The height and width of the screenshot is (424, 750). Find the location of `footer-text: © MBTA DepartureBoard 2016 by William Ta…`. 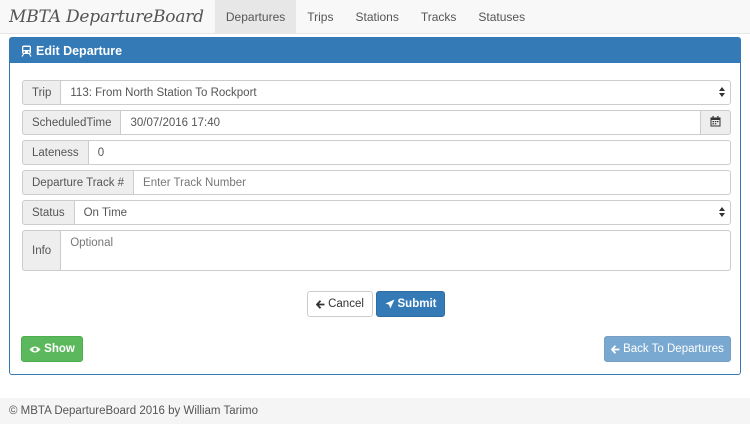

footer-text: © MBTA DepartureBoard 2016 by William Ta… is located at coordinates (134, 411).